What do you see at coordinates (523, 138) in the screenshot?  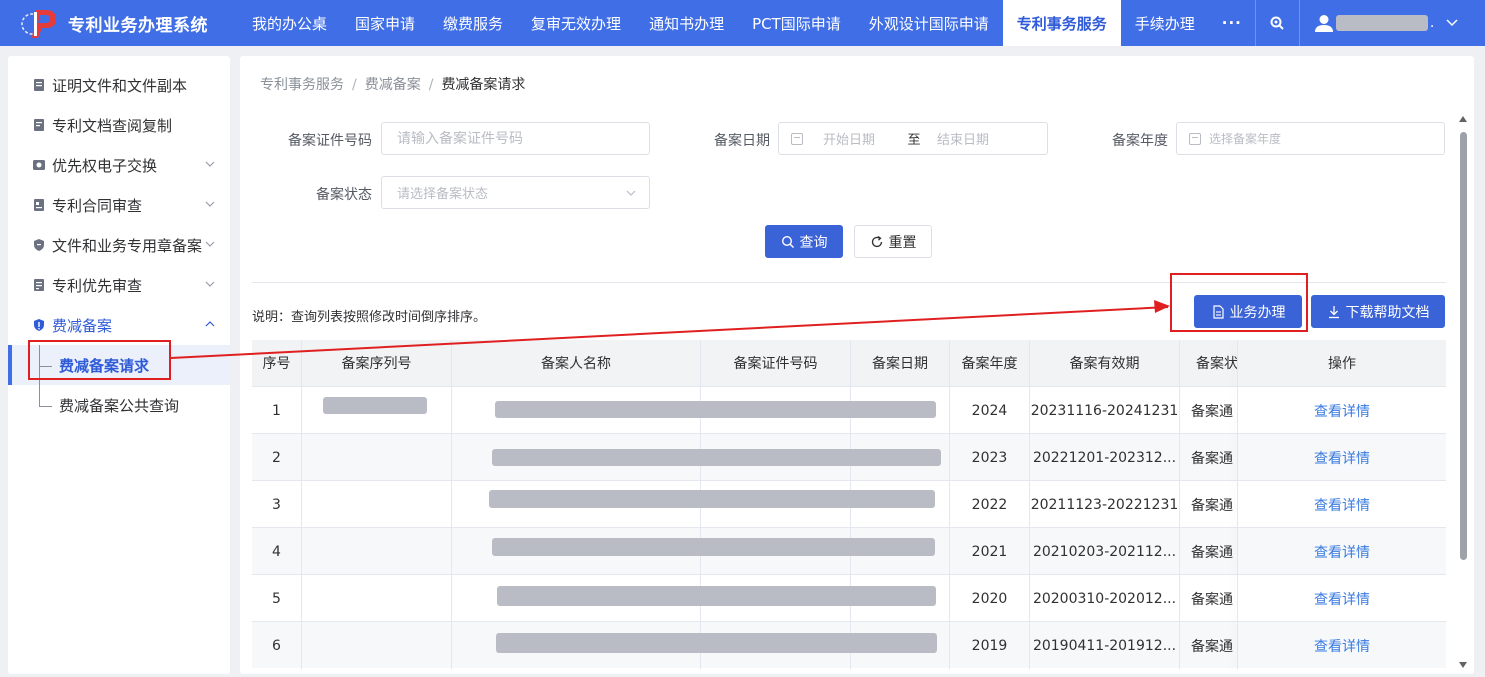 I see `cert-number-field` at bounding box center [523, 138].